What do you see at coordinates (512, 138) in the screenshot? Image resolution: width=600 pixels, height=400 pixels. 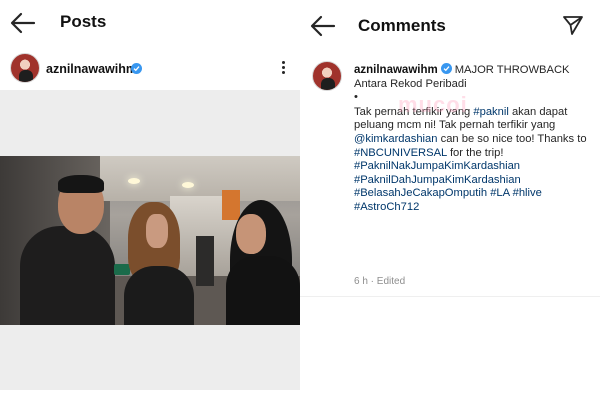 I see `caption-body-text: can be so nice too! Thanks to` at bounding box center [512, 138].